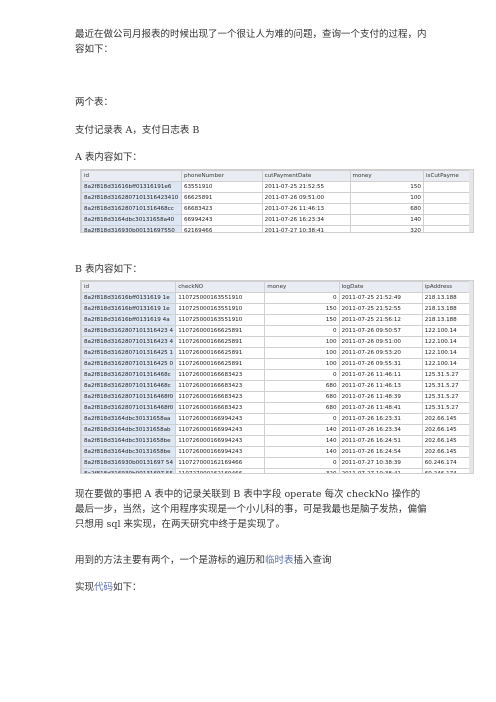 Image resolution: width=496 pixels, height=702 pixels. I want to click on table-b-edge, so click(471, 377).